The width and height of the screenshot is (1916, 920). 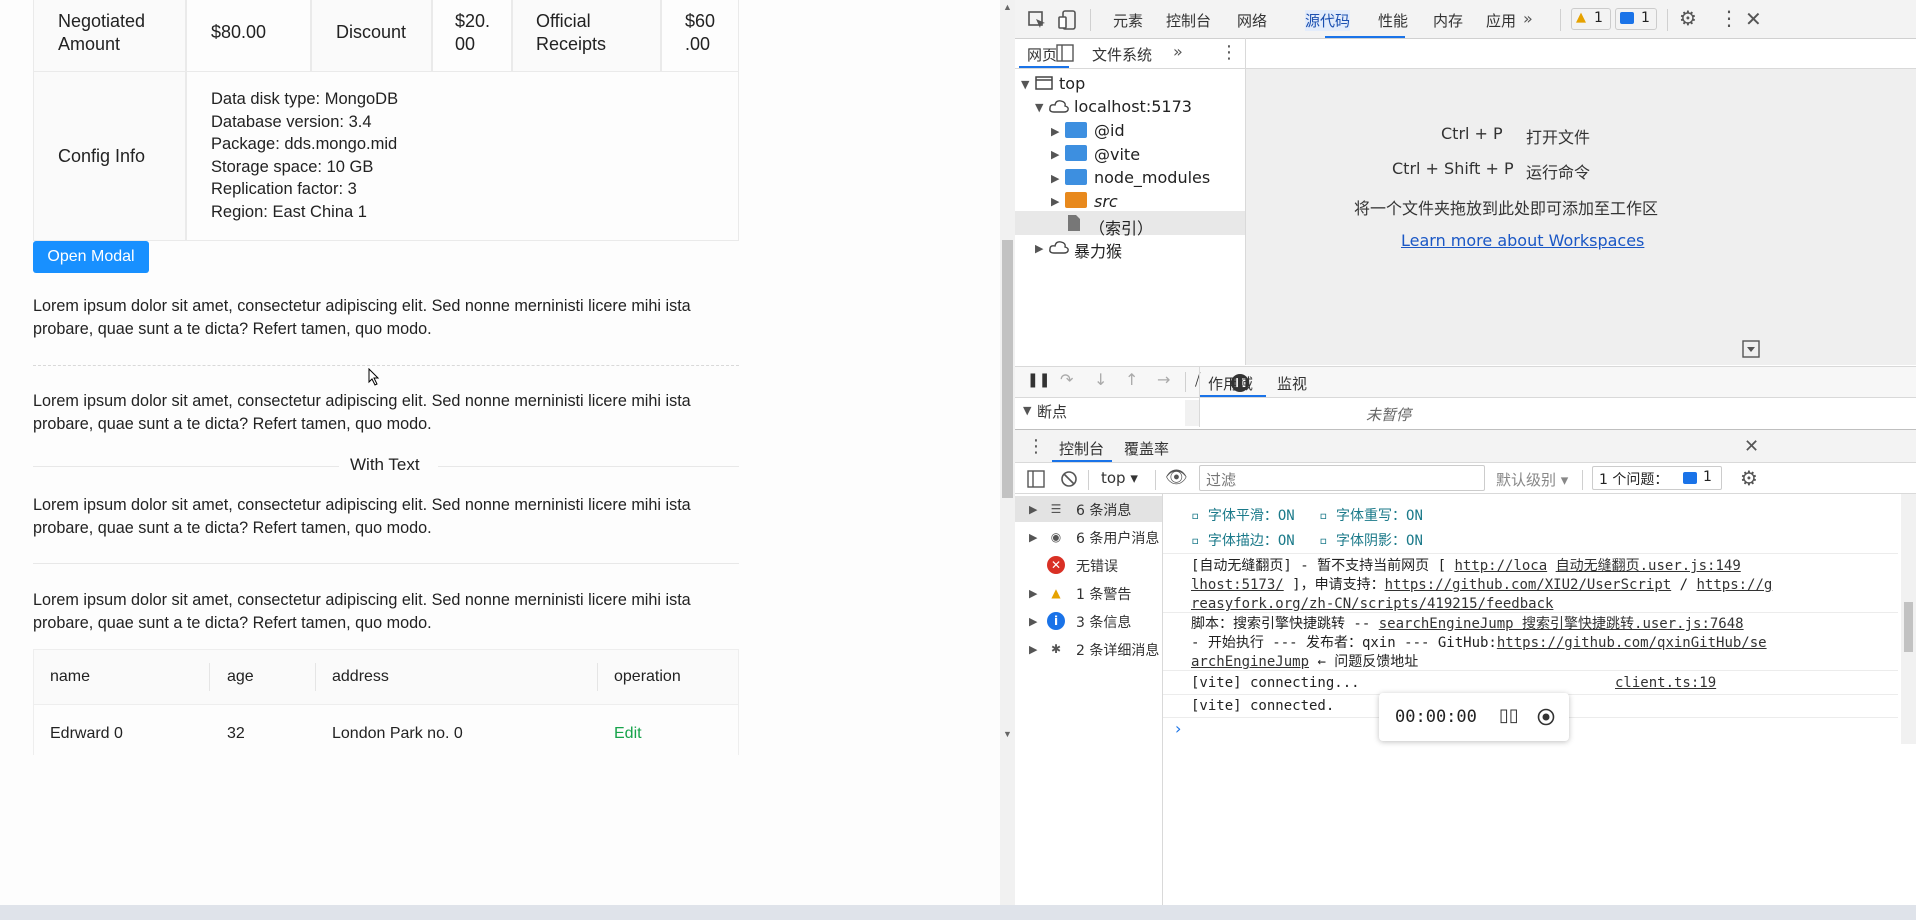 What do you see at coordinates (386, 563) in the screenshot?
I see `plain-divider` at bounding box center [386, 563].